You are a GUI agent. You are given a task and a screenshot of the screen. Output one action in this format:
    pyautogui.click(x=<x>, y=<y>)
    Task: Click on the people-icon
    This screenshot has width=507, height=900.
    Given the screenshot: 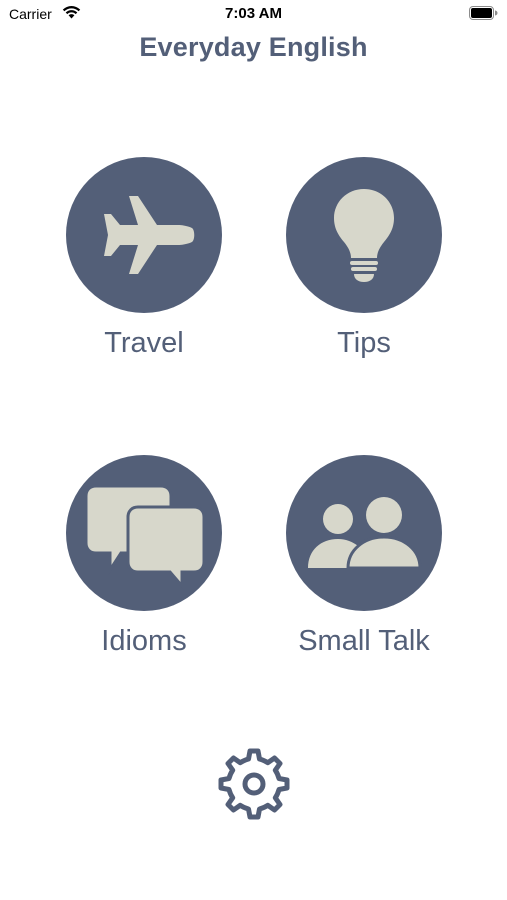 What is the action you would take?
    pyautogui.click(x=365, y=533)
    